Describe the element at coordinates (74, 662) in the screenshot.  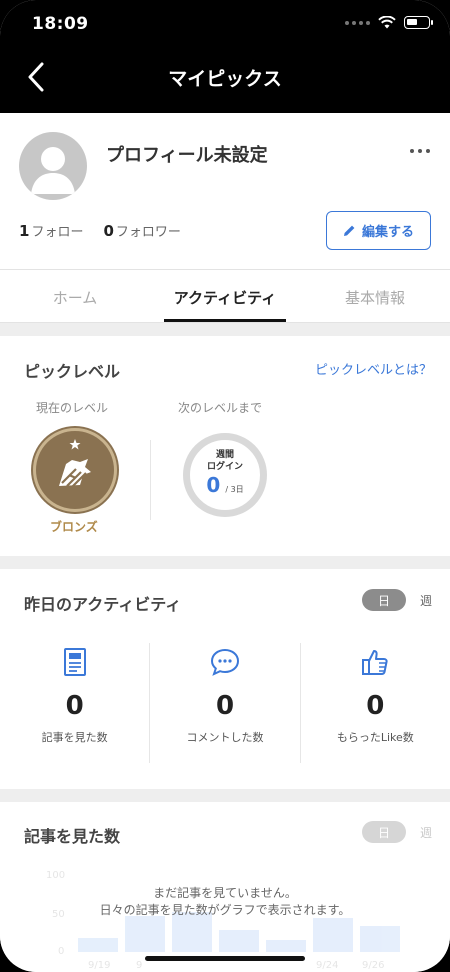
I see `article-icon` at that location.